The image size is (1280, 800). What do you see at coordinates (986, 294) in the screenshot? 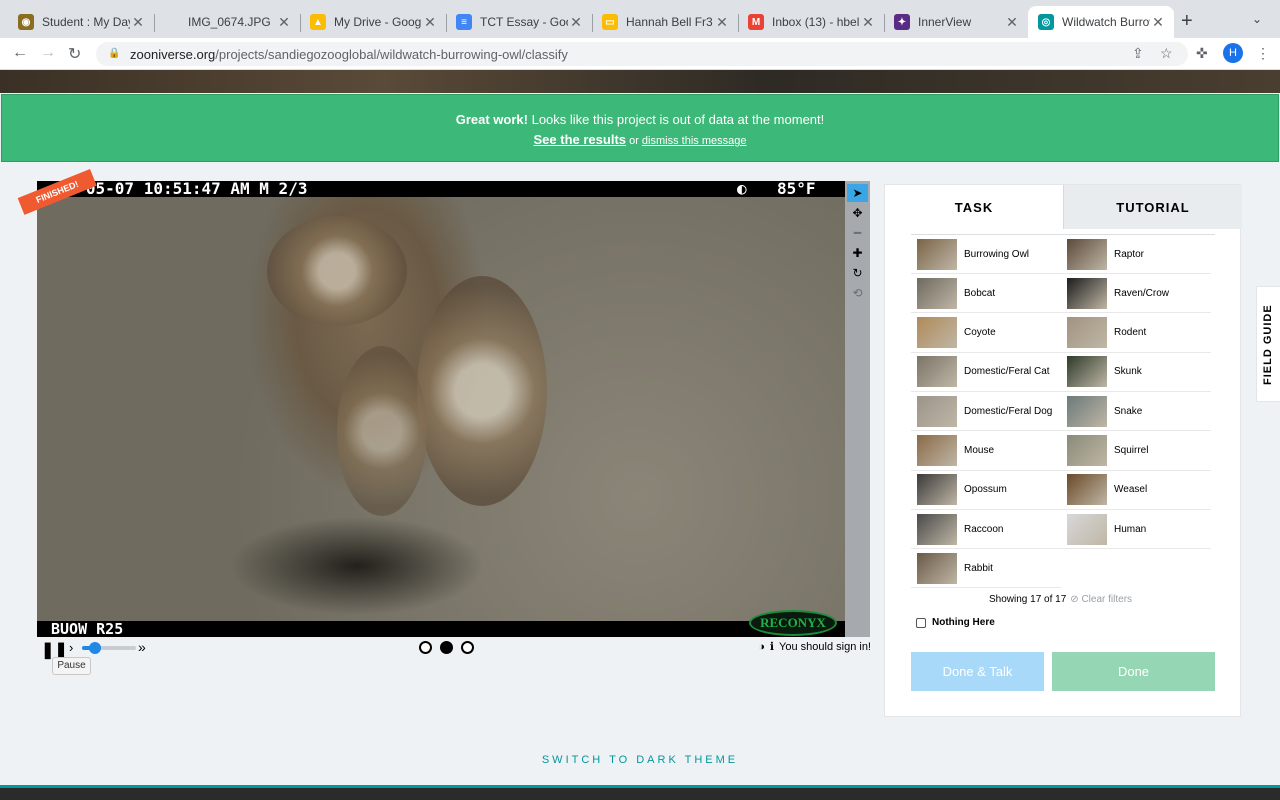
I see `species-option: Bobcat` at bounding box center [986, 294].